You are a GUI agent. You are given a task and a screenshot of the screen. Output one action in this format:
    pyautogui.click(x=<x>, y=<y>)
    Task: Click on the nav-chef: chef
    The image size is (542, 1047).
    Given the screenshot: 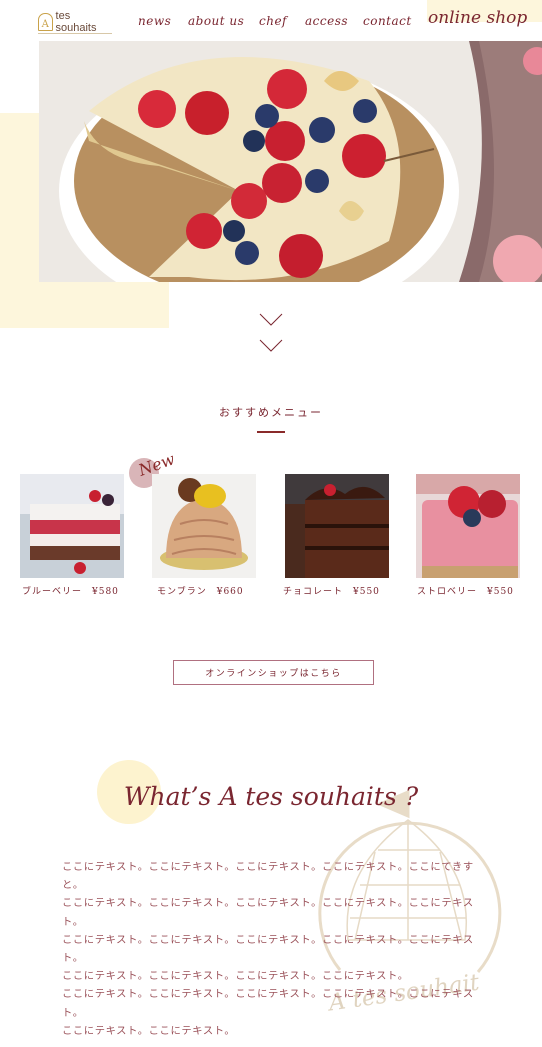 What is the action you would take?
    pyautogui.click(x=273, y=21)
    